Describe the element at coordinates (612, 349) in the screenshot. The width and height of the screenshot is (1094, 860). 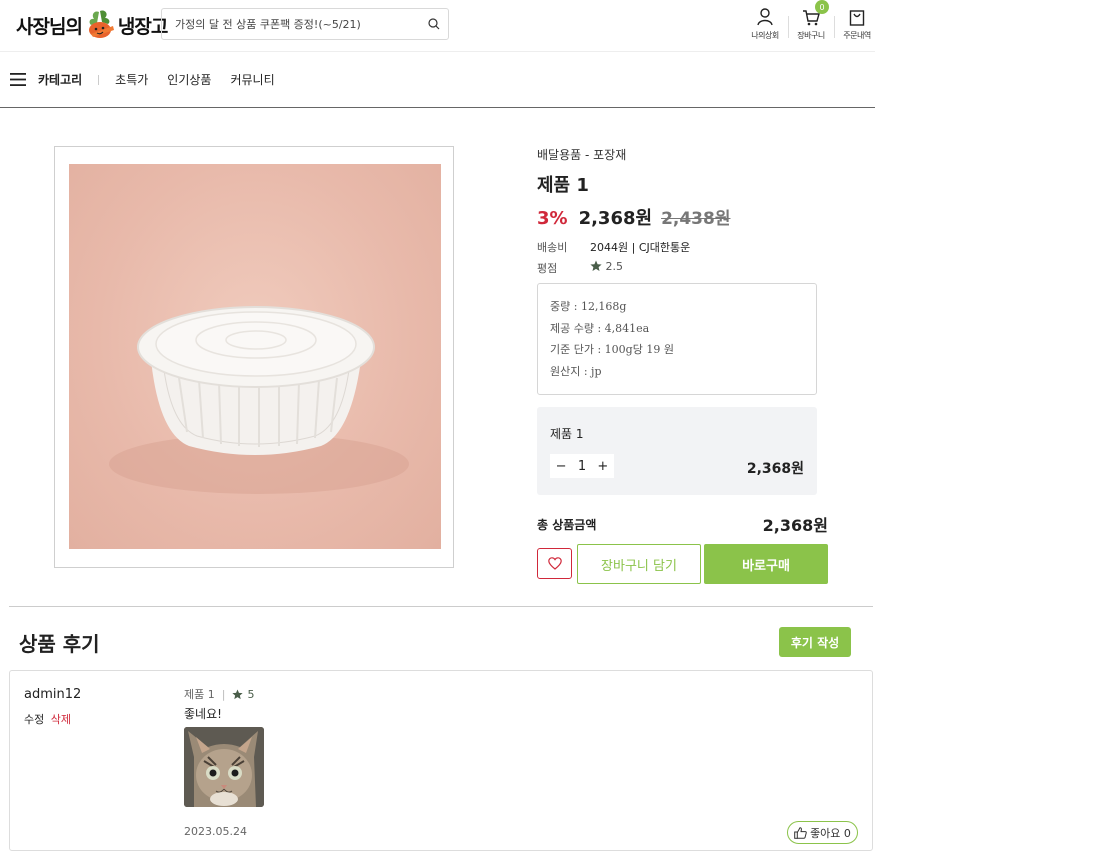
I see `spec-unit-price: 기준 단가 : 100g당 19 원` at that location.